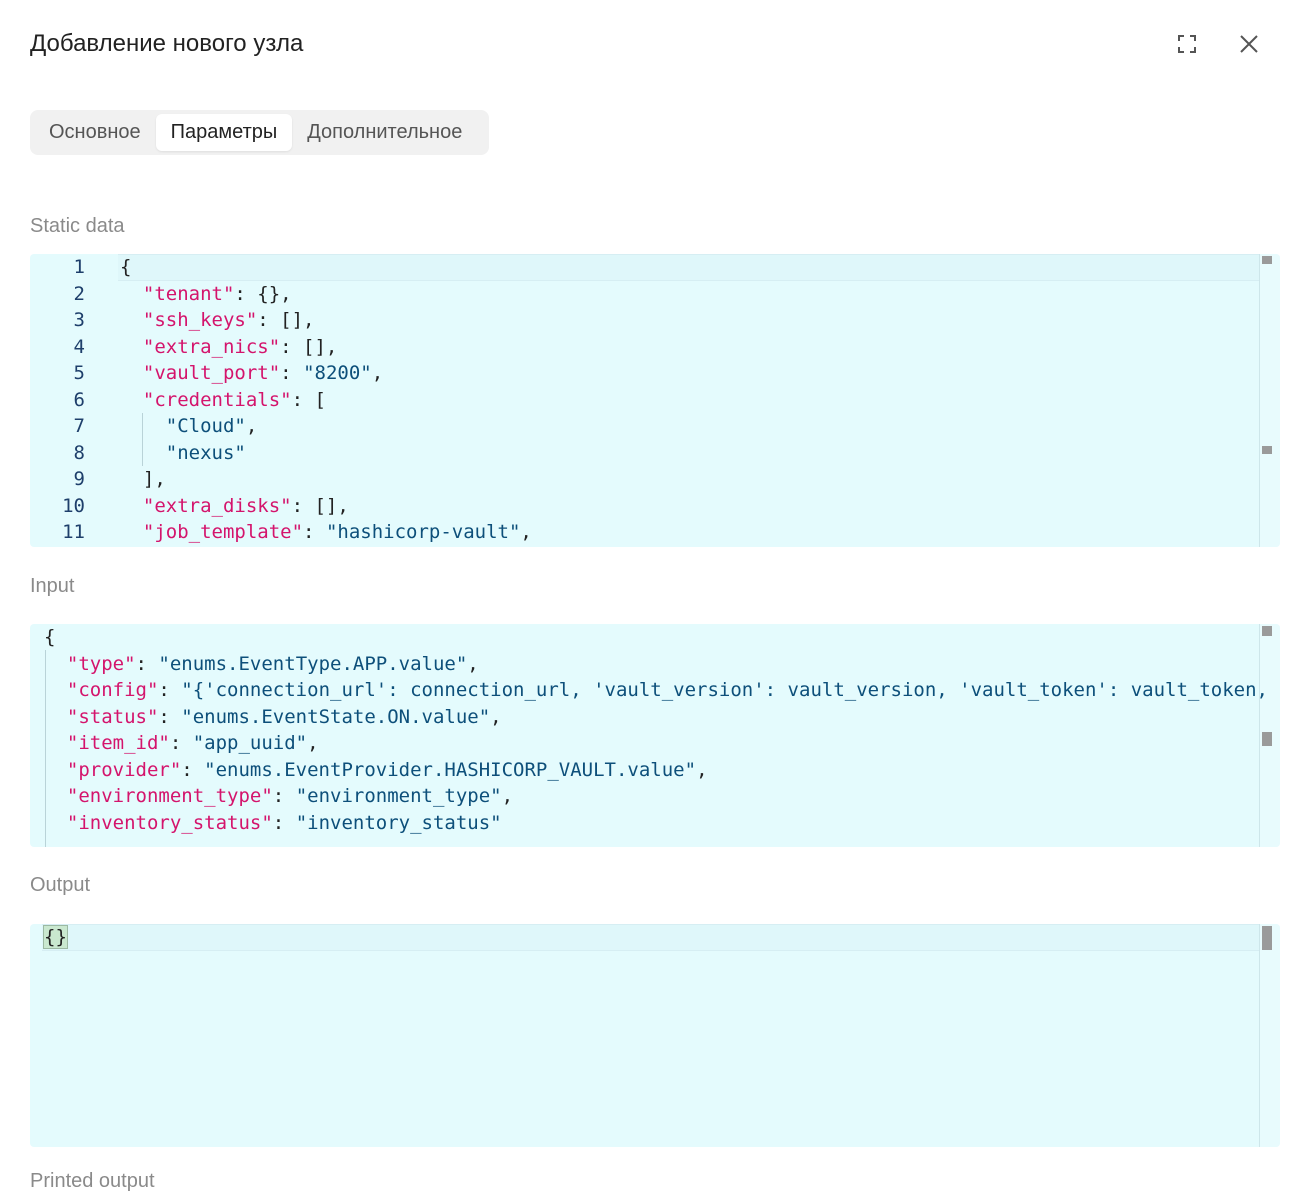 Image resolution: width=1301 pixels, height=1193 pixels. I want to click on line-number: 8, so click(79, 452).